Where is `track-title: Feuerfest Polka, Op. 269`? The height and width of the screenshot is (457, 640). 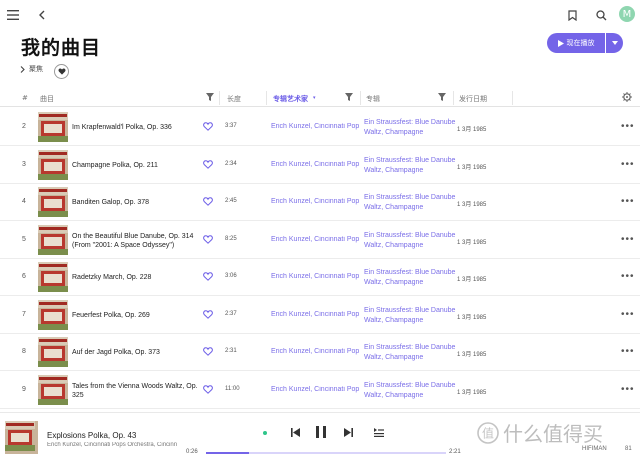
track-title: Feuerfest Polka, Op. 269 is located at coordinates (137, 315).